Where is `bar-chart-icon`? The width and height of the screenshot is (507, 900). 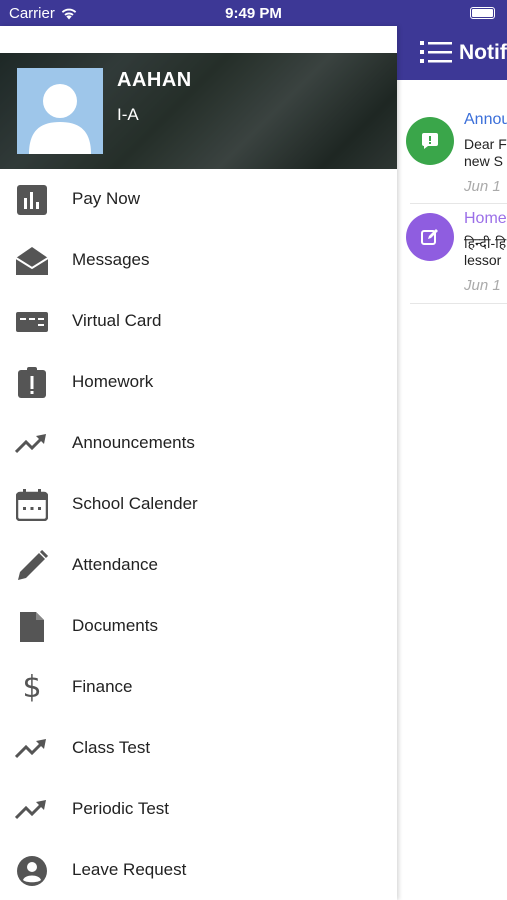 bar-chart-icon is located at coordinates (32, 200).